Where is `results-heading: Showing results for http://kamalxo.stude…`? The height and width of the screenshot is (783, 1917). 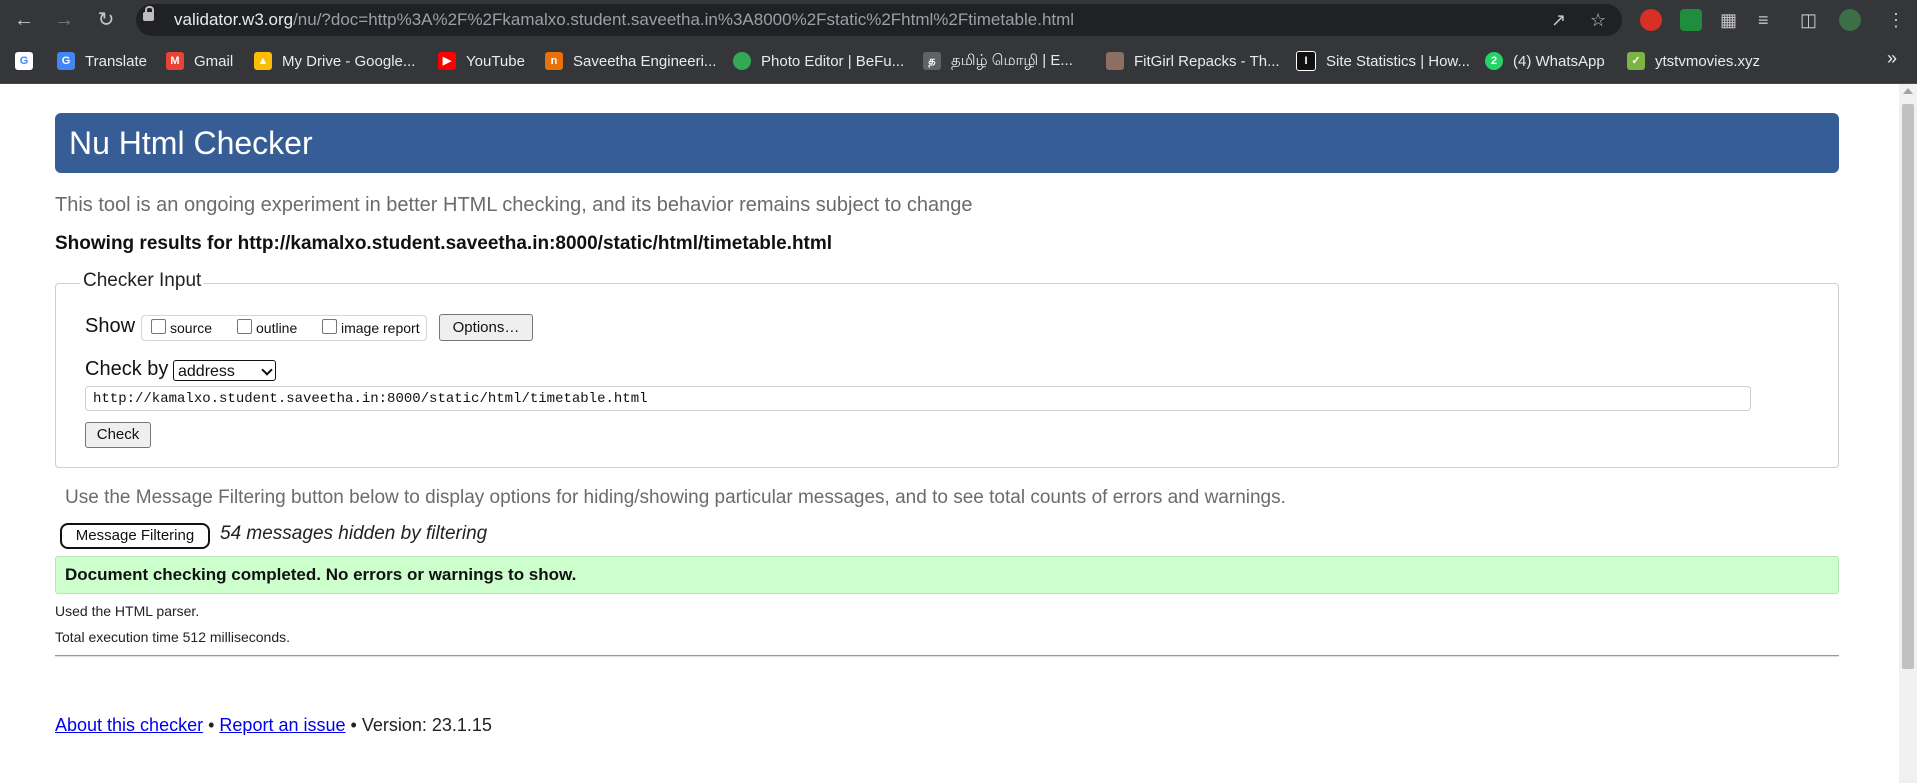
results-heading: Showing results for http://kamalxo.stude… is located at coordinates (444, 243).